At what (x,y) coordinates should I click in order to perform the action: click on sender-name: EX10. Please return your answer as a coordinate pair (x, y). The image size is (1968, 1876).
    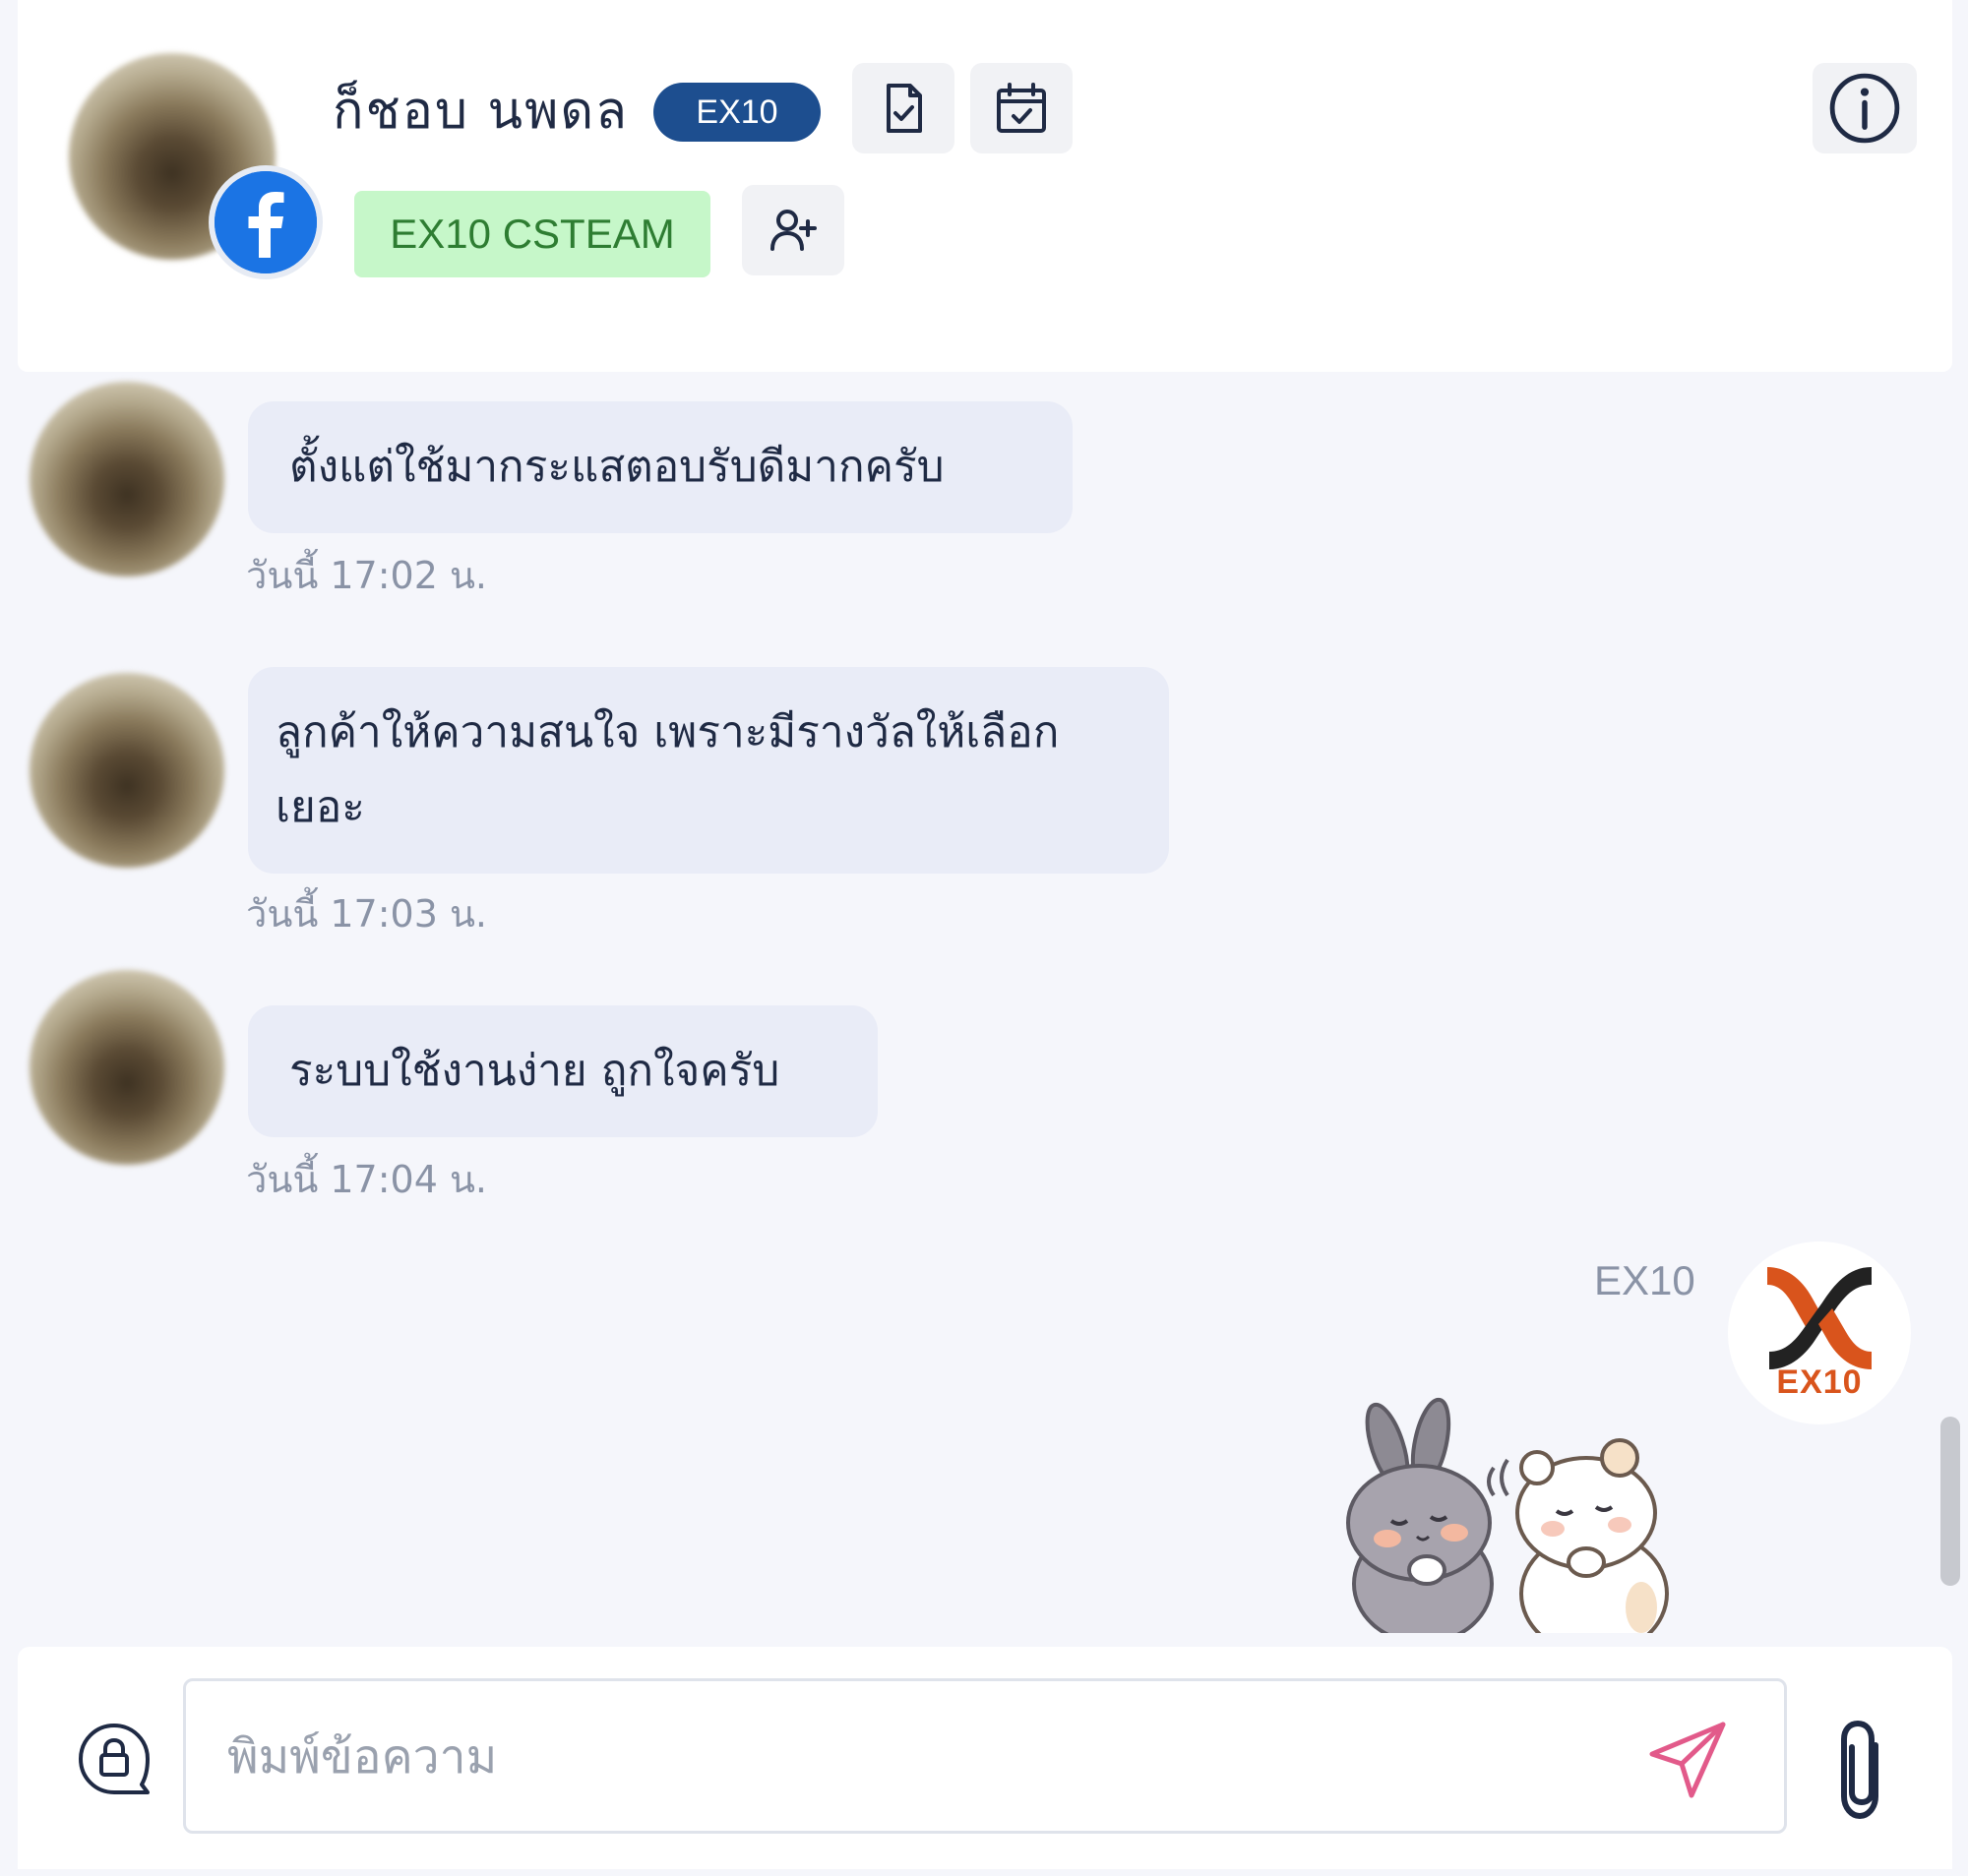
    Looking at the image, I should click on (1645, 1280).